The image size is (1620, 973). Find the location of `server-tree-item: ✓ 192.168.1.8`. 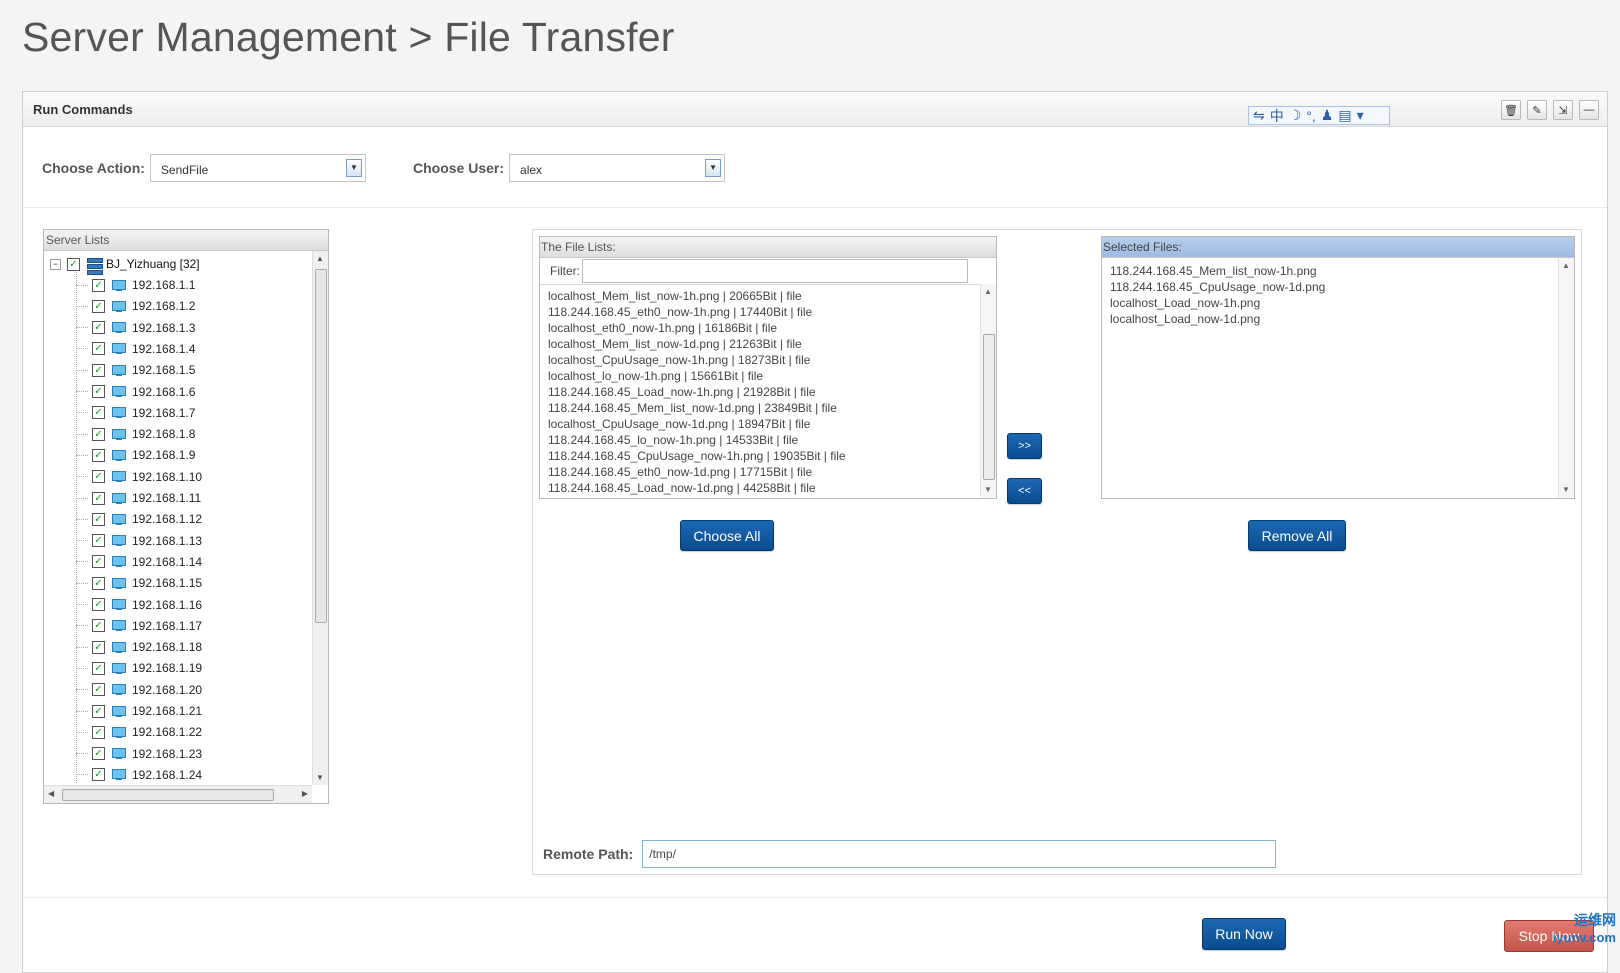

server-tree-item: ✓ 192.168.1.8 is located at coordinates (135, 434).